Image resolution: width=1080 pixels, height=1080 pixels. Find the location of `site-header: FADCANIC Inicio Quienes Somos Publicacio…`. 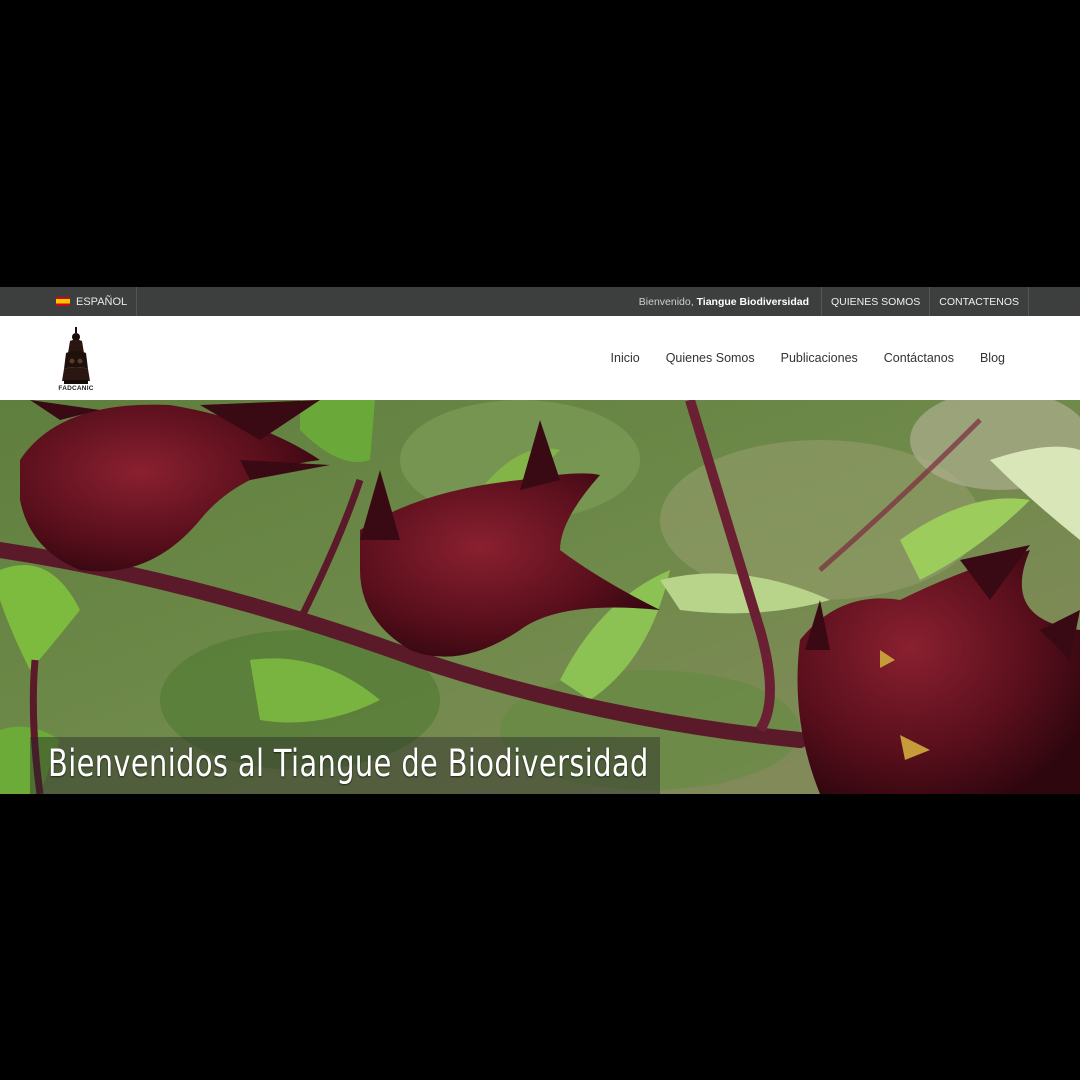

site-header: FADCANIC Inicio Quienes Somos Publicacio… is located at coordinates (540, 358).